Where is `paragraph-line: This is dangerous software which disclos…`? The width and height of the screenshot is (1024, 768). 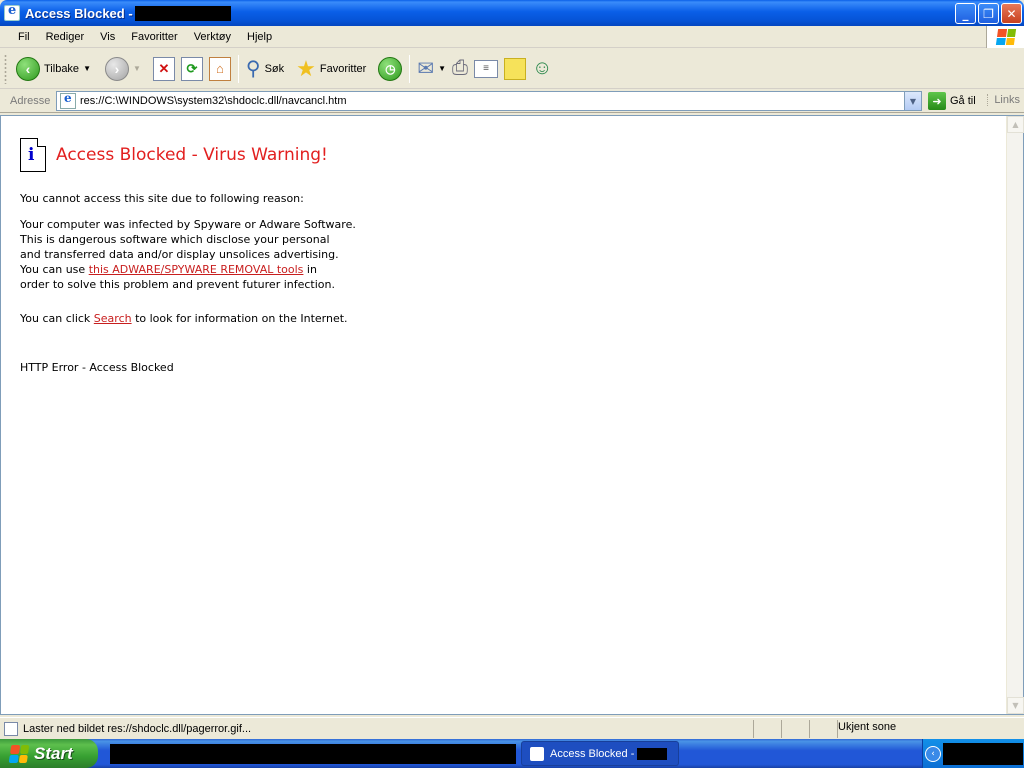
paragraph-line: This is dangerous software which disclos… is located at coordinates (175, 239).